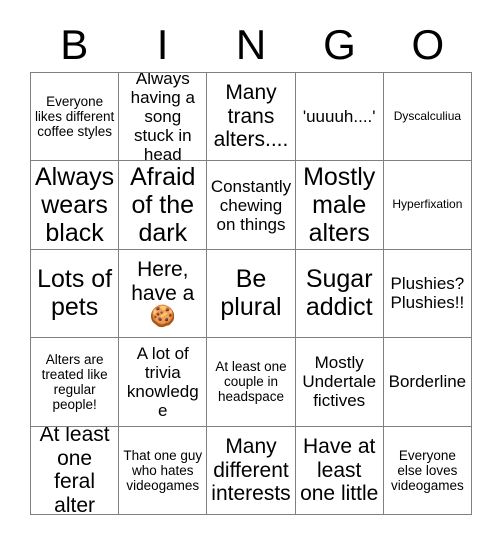 This screenshot has width=500, height=544. I want to click on bingo-cell-g4: Mostly Undertale fictives, so click(339, 382).